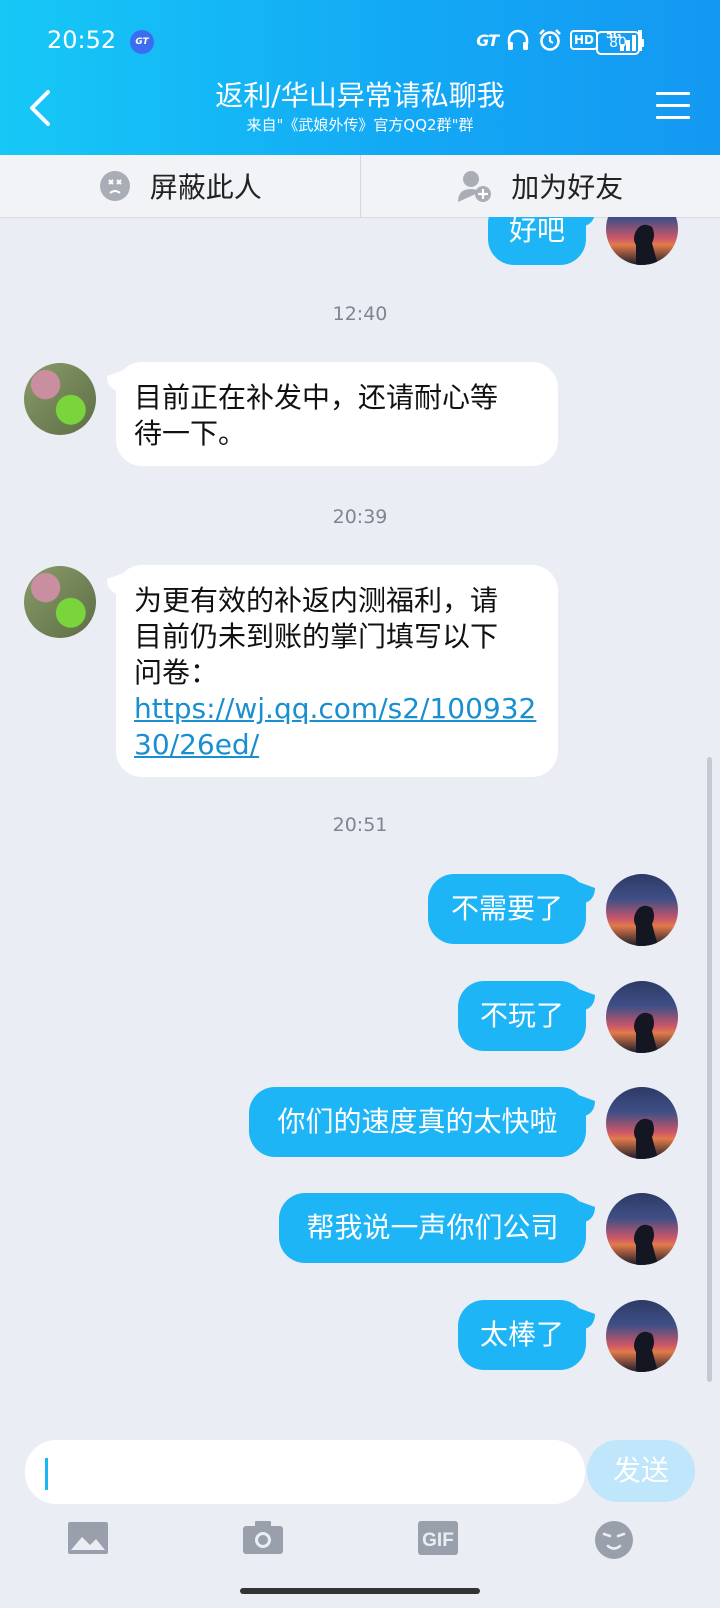  I want to click on action-bar: 屏蔽此人 加为好友, so click(360, 186).